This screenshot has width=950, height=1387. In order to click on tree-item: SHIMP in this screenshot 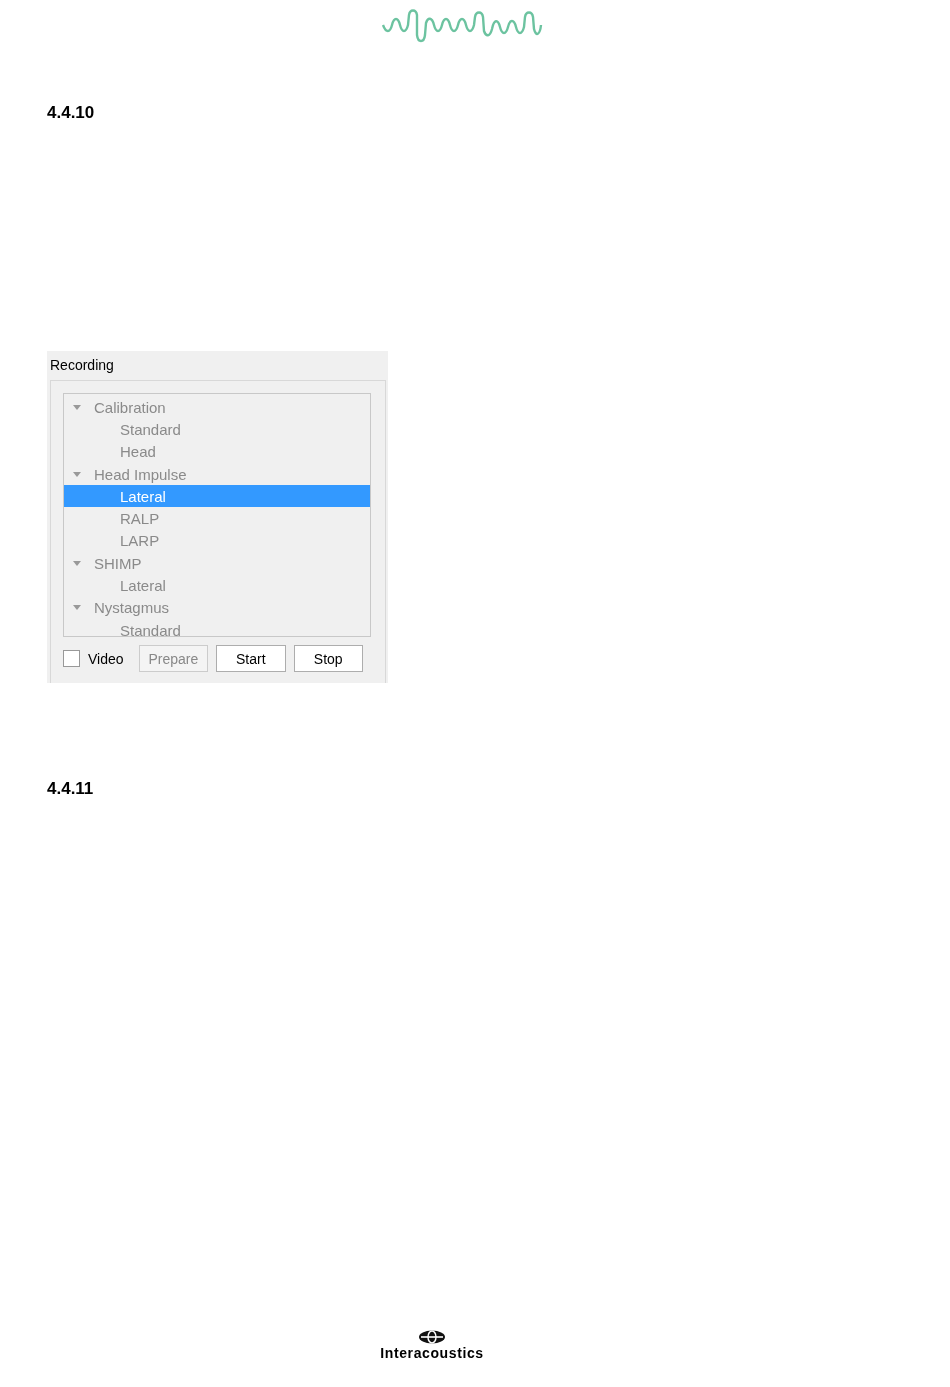, I will do `click(217, 563)`.